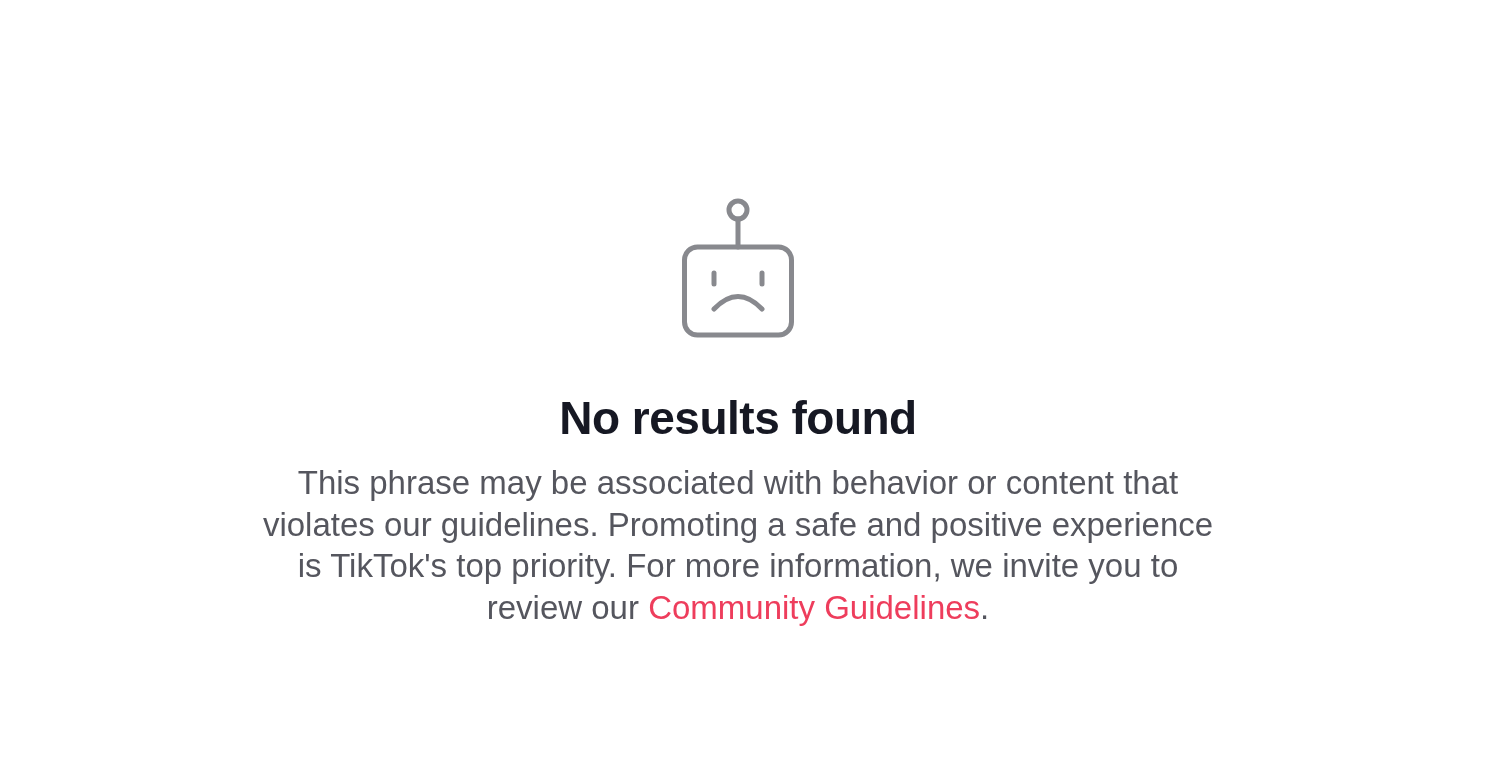 This screenshot has height=780, width=1488. What do you see at coordinates (738, 545) in the screenshot?
I see `message-text: This phrase may be associated with behavior or content that violates our guidelines. Promoting a safe and positive experience is TikTok's top priority. For more information, we invite you to review our Community Guidelines.` at bounding box center [738, 545].